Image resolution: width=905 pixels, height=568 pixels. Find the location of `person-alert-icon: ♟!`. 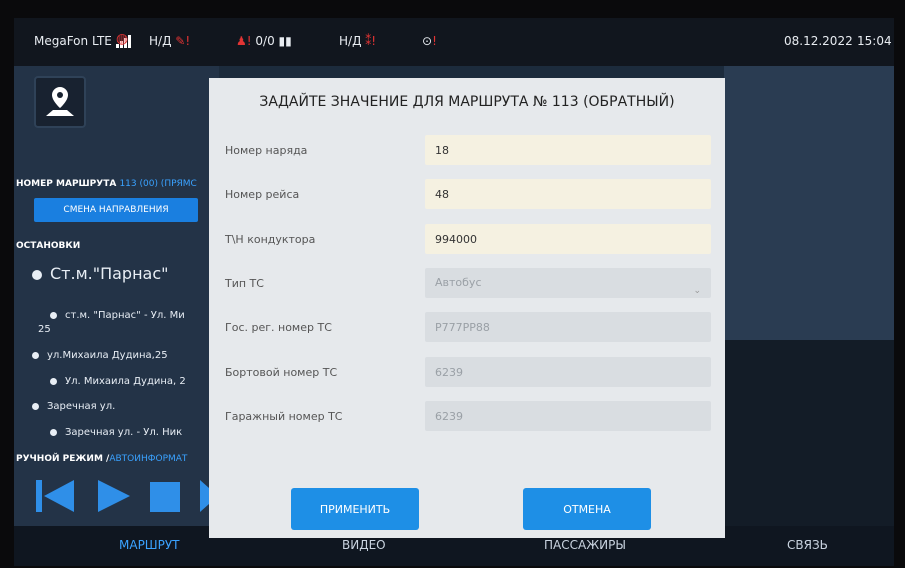

person-alert-icon: ♟! is located at coordinates (244, 41).